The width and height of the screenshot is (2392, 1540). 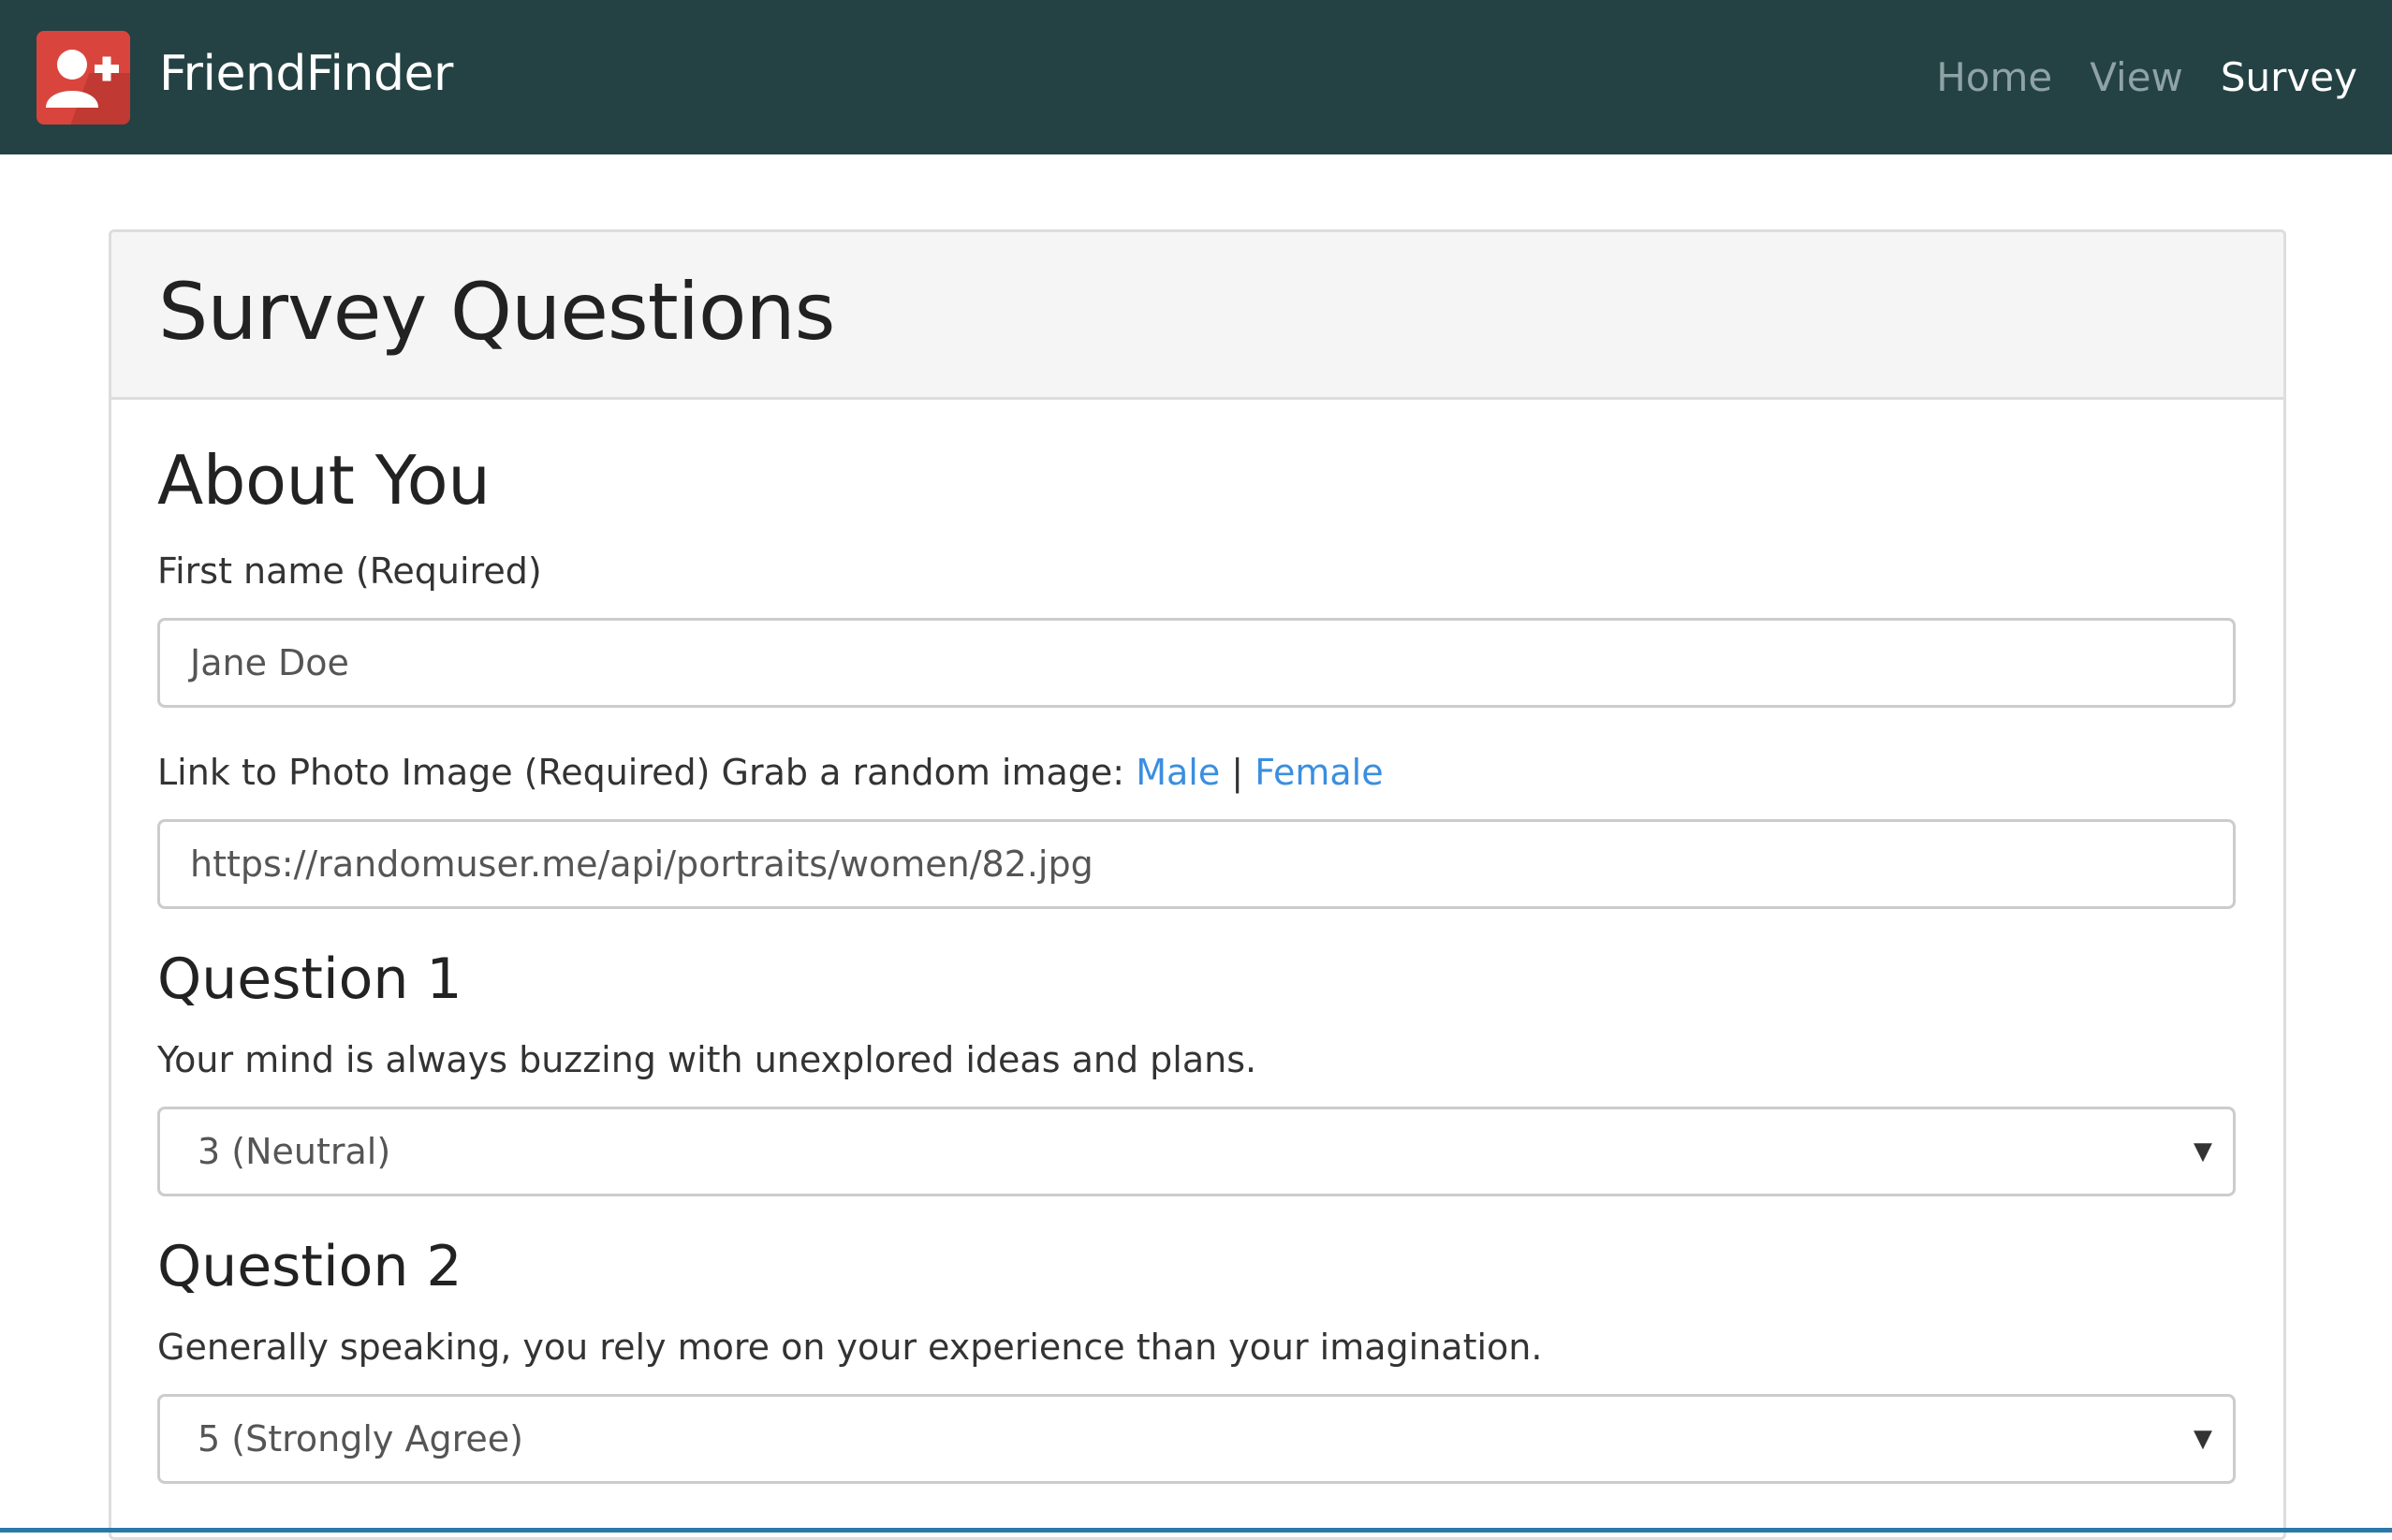 I want to click on bottom-accent-line, so click(x=1196, y=1530).